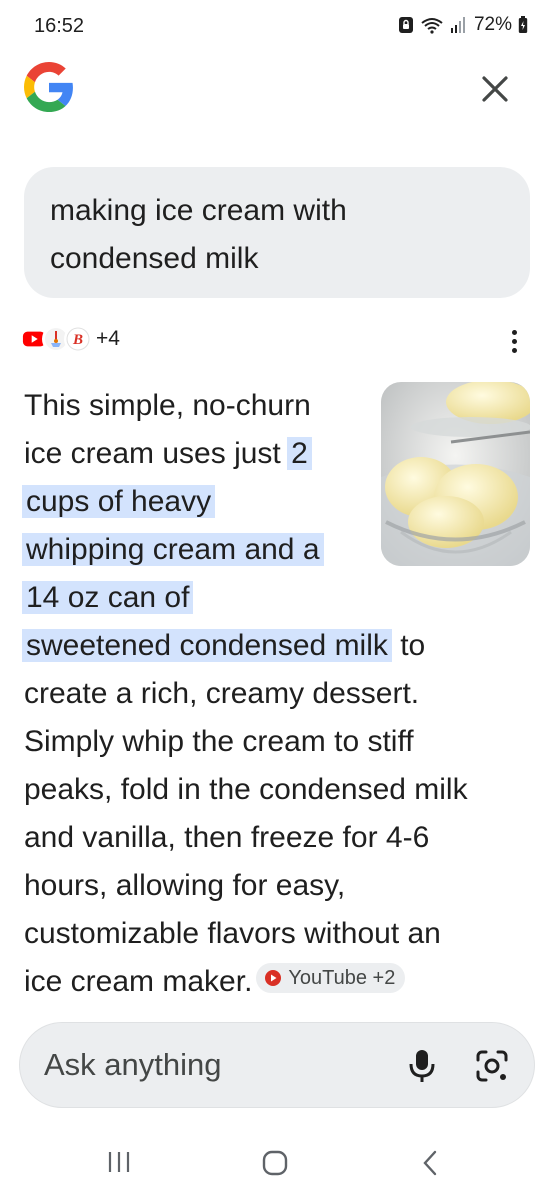  Describe the element at coordinates (108, 338) in the screenshot. I see `sources-more-count: +4` at that location.